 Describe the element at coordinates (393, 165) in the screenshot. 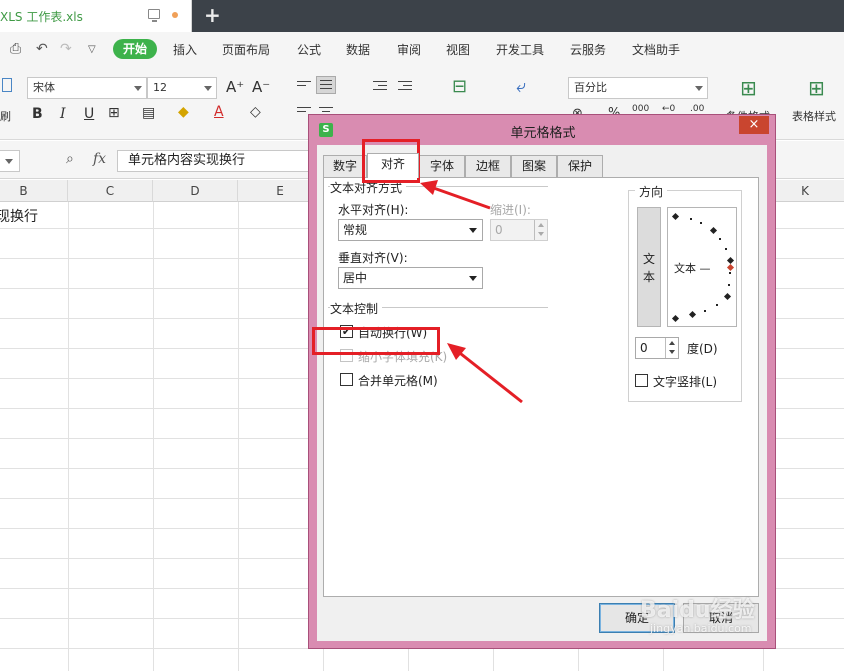

I see `tab-alignment: 对齐` at that location.